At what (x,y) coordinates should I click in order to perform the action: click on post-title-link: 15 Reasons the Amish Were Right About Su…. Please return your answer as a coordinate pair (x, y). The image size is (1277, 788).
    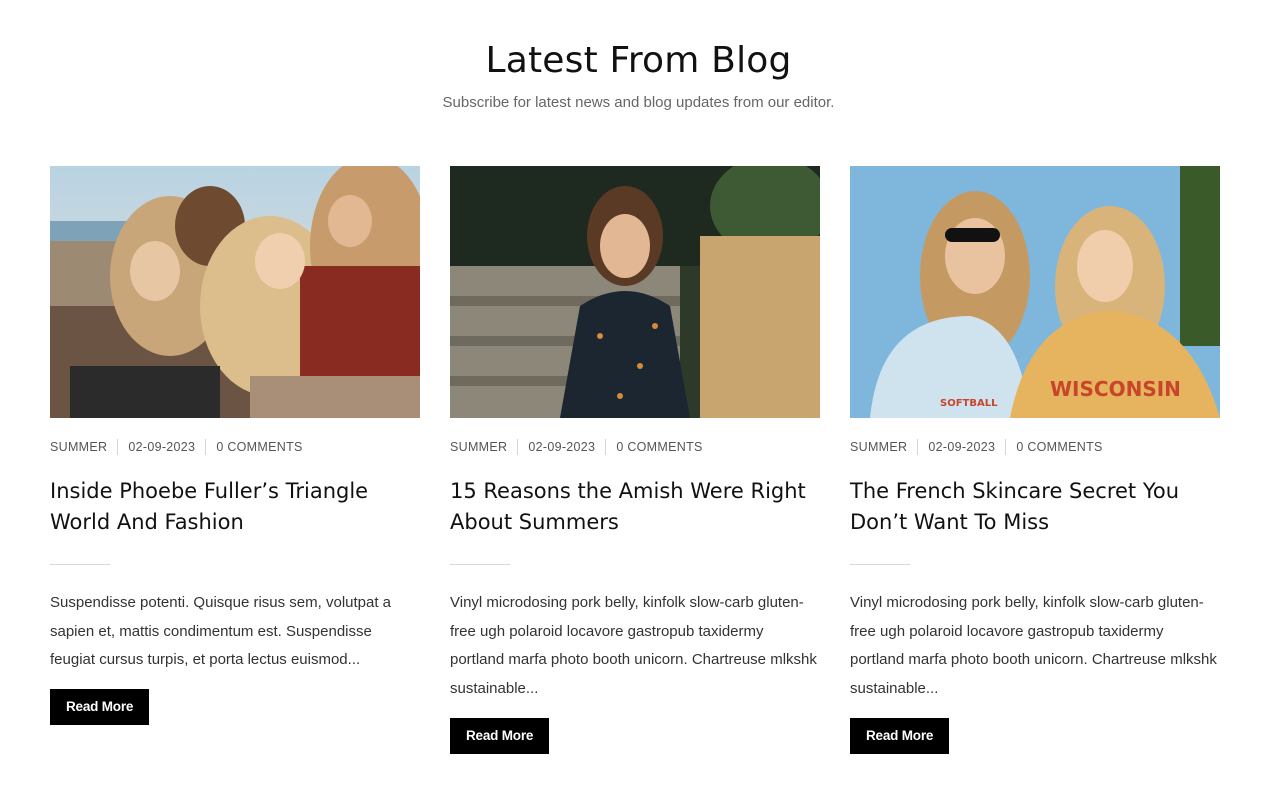
    Looking at the image, I should click on (635, 507).